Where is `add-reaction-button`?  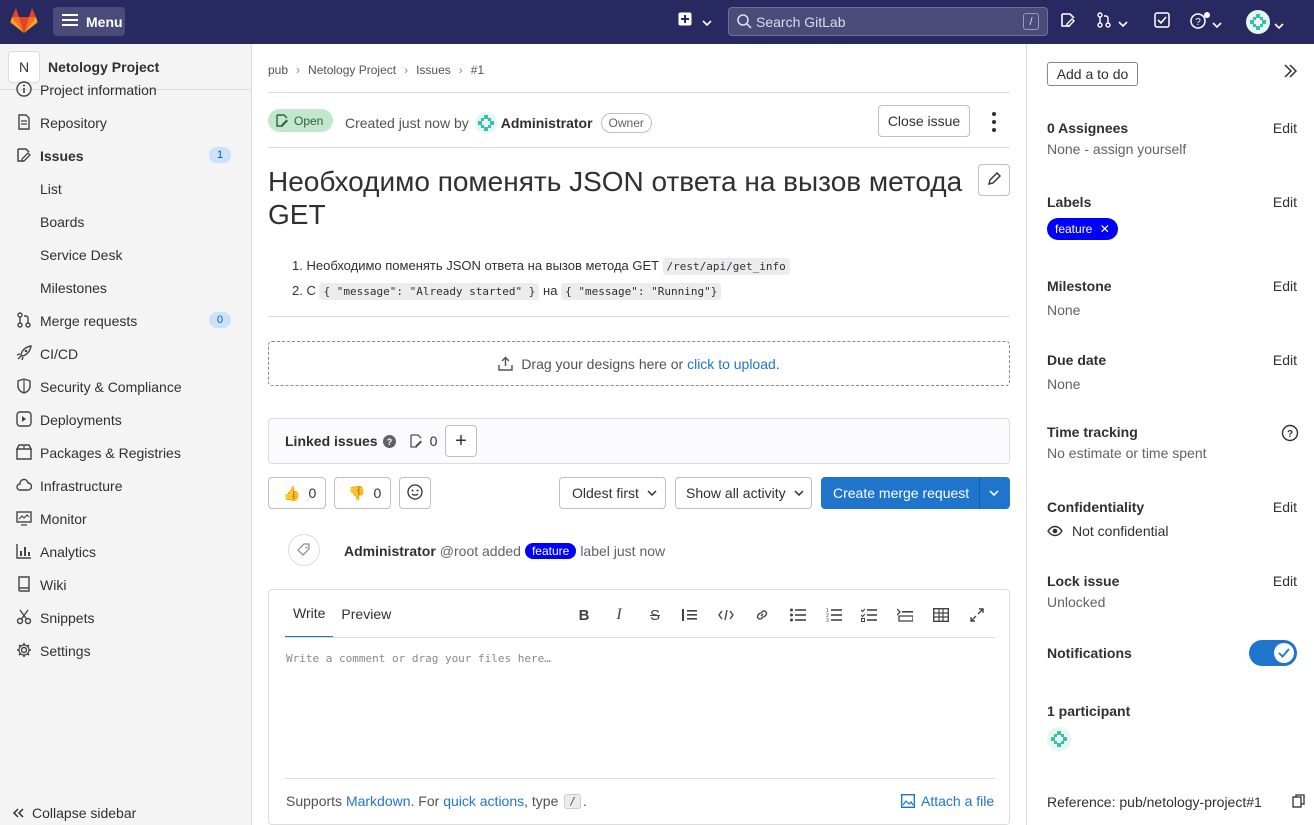
add-reaction-button is located at coordinates (415, 493).